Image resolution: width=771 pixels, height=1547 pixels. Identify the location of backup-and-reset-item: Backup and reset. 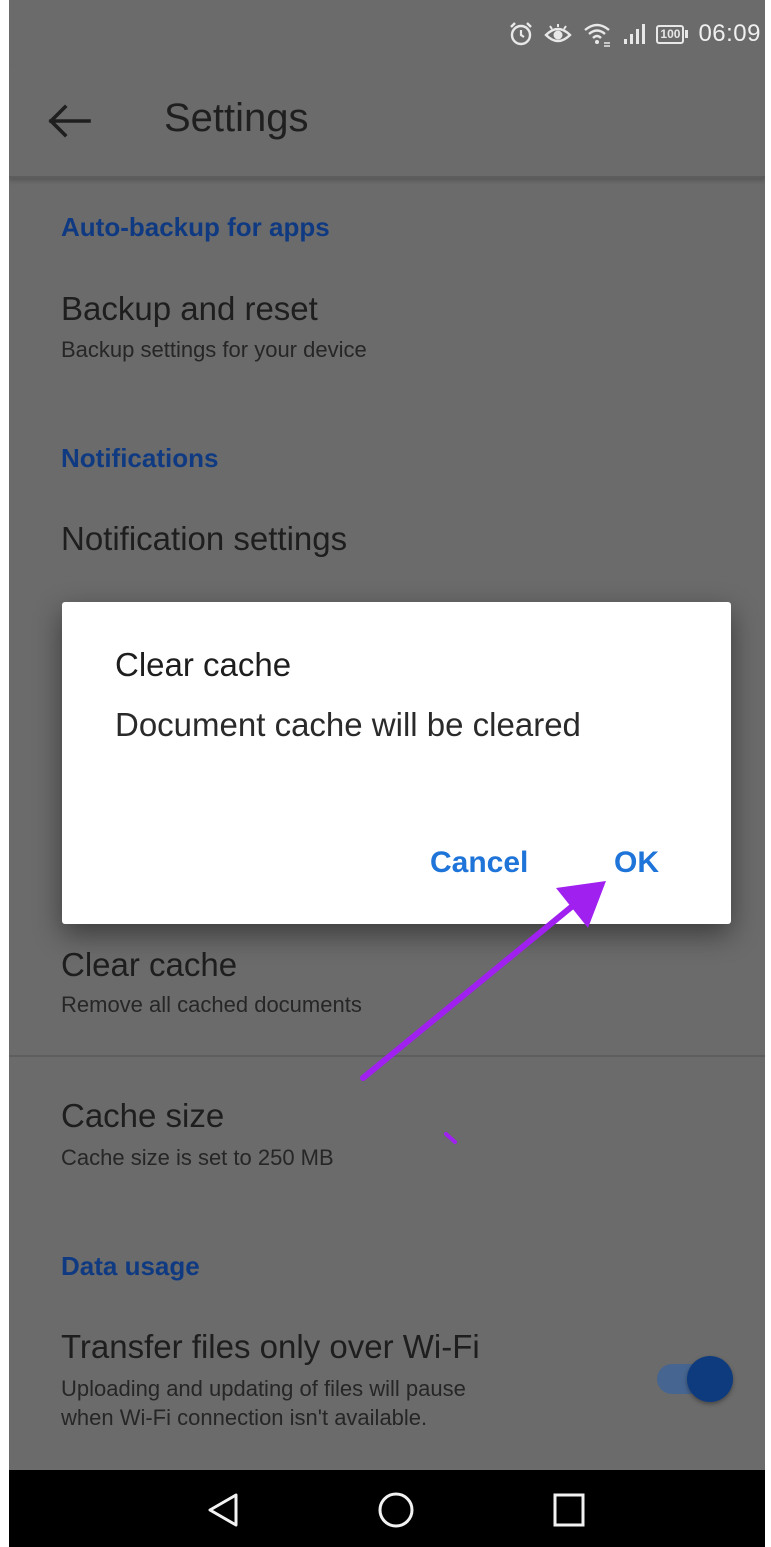
(189, 309).